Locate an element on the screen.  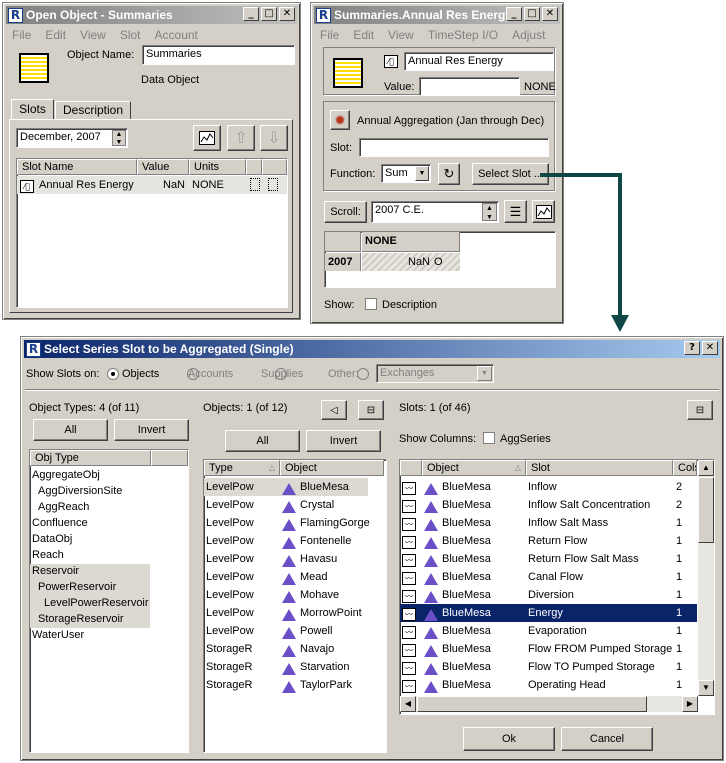
list-item: WaterUser is located at coordinates (109, 636).